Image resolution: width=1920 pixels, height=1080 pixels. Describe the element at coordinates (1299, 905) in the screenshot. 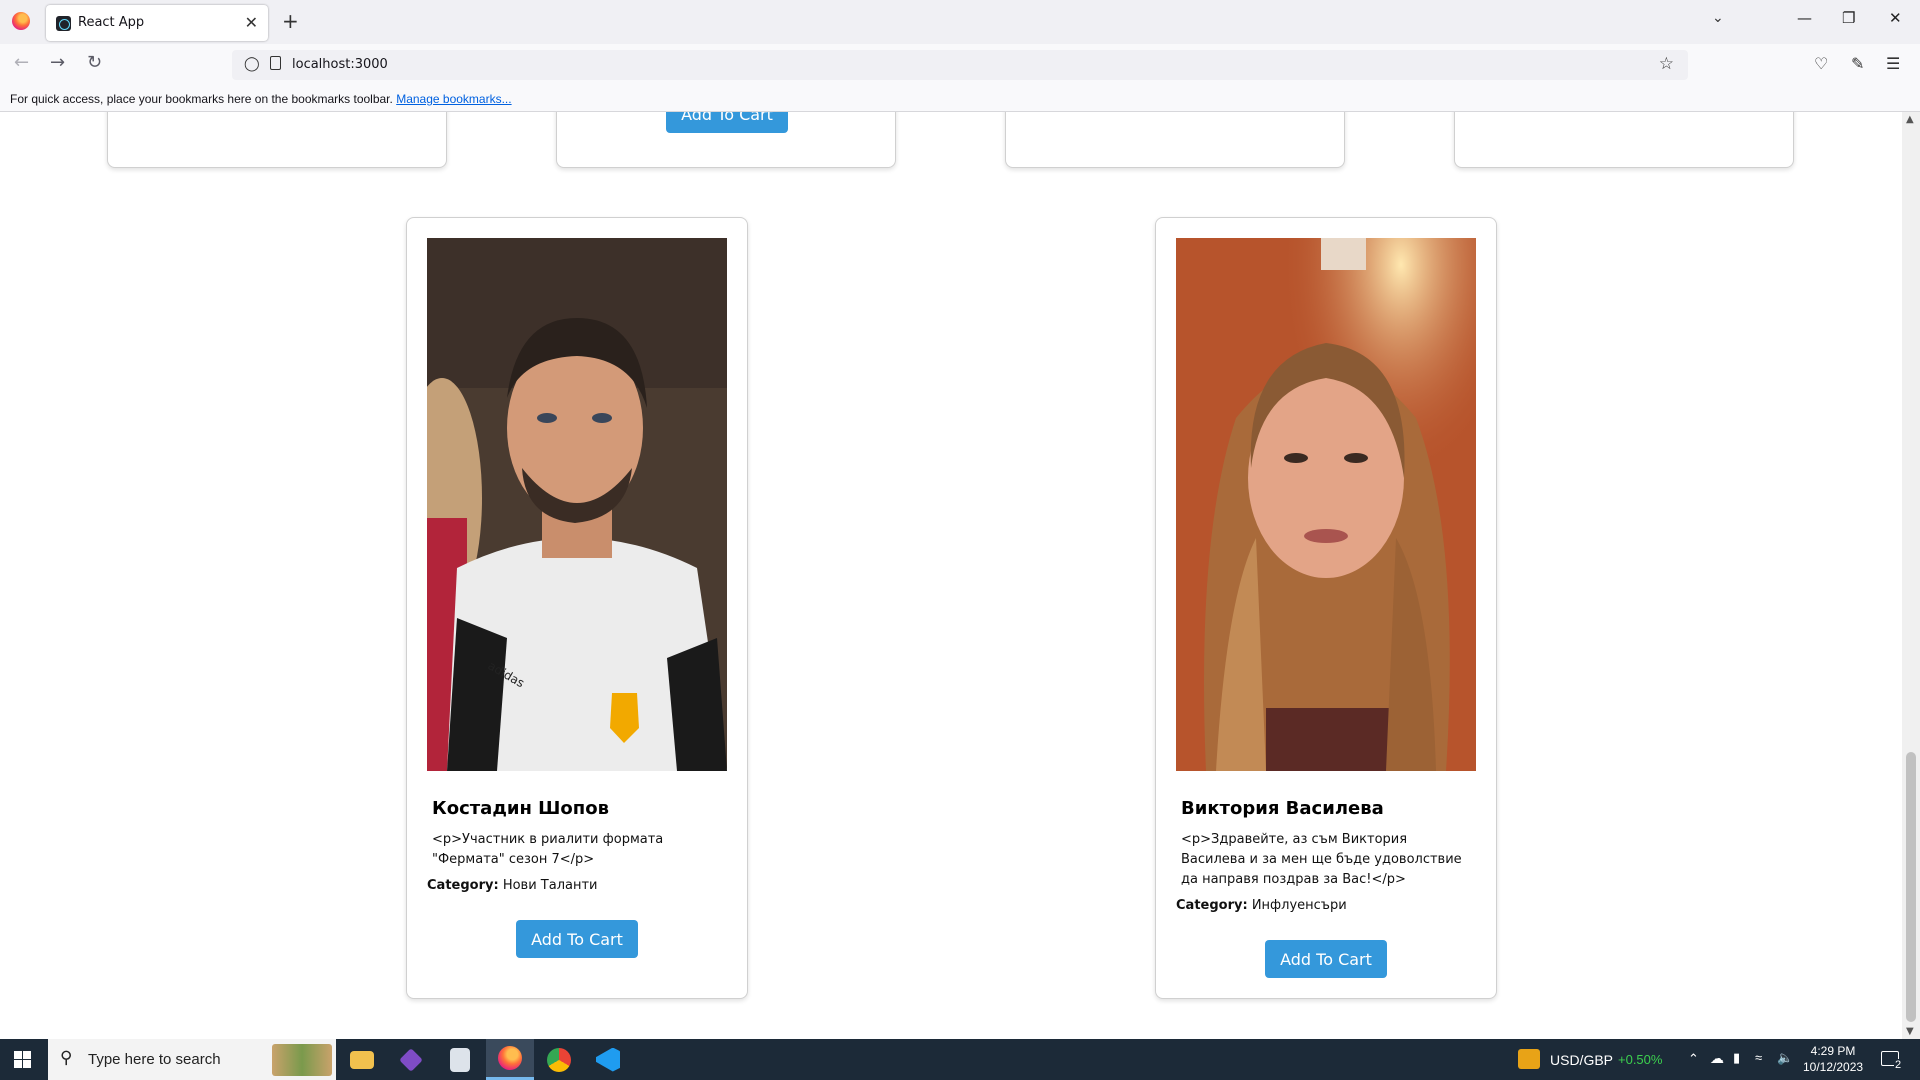

I see `category-value: Инфлуенсъри` at that location.